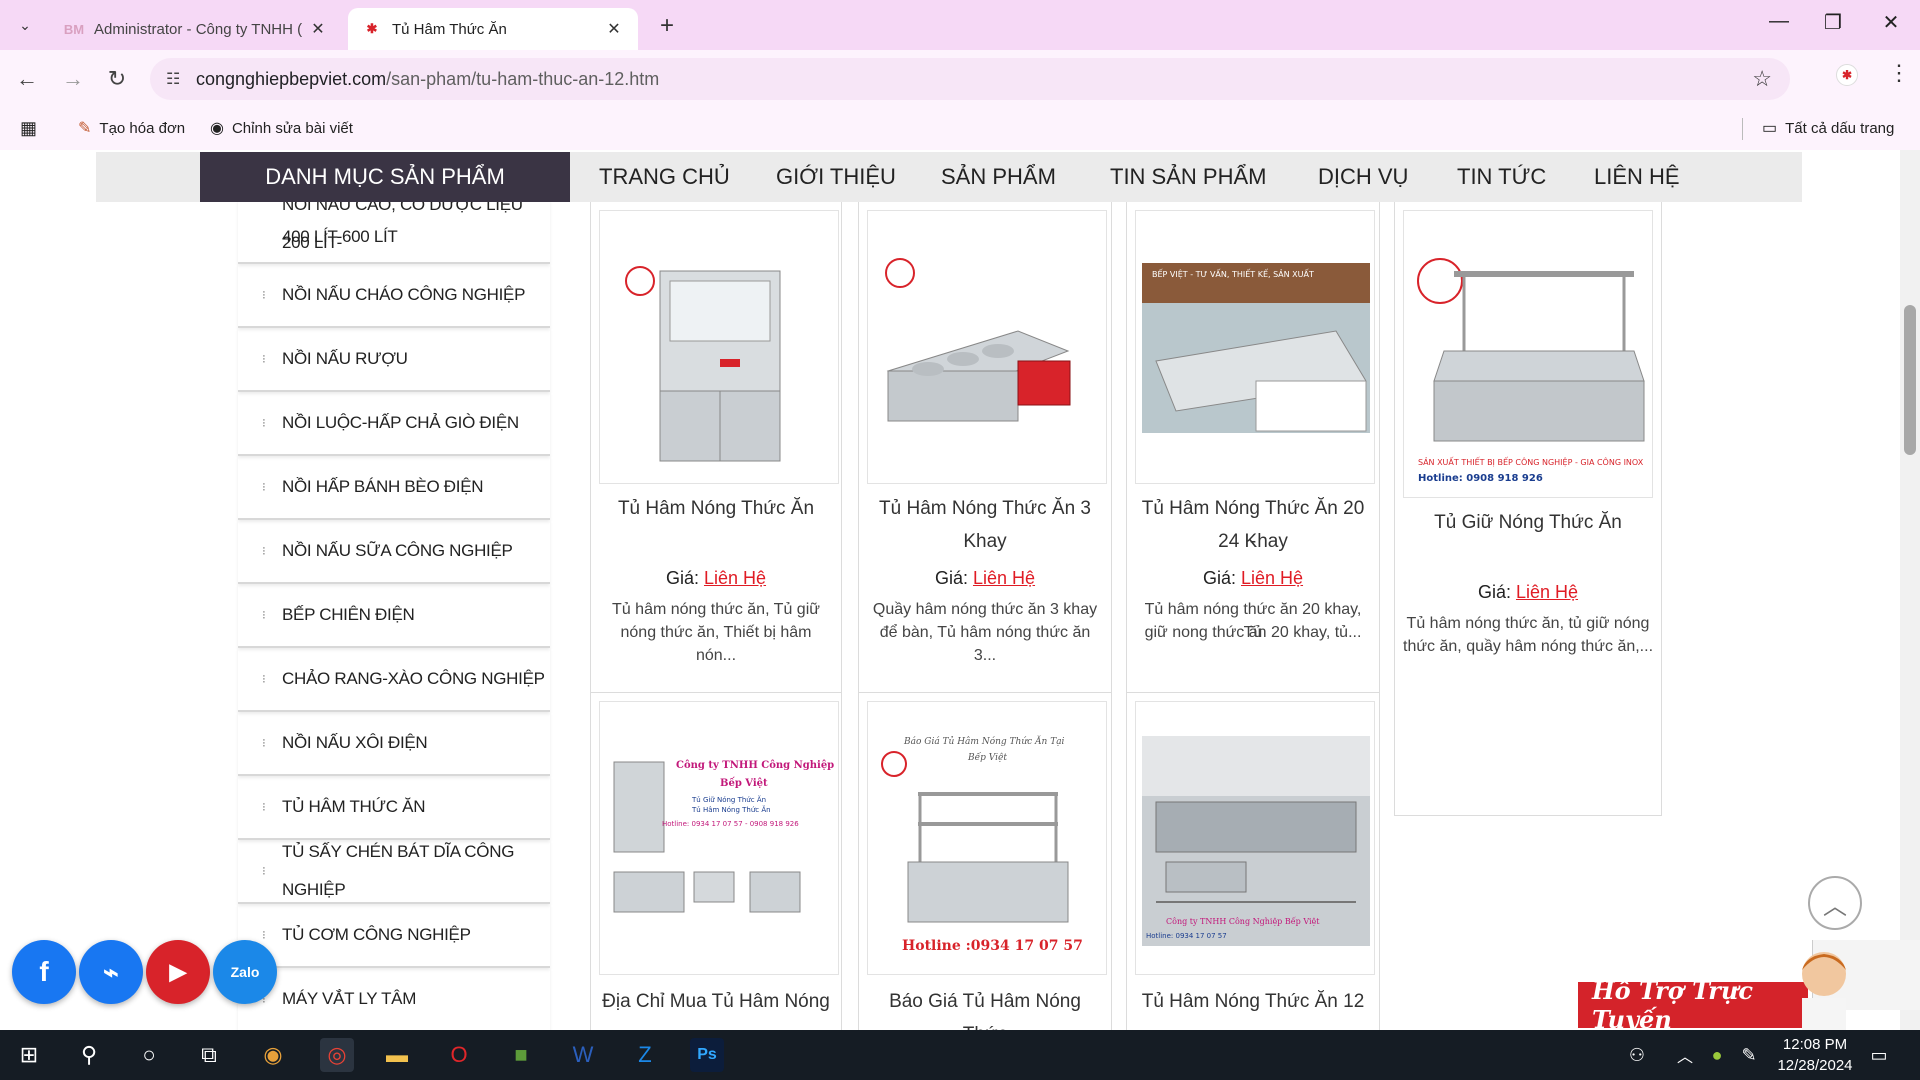 This screenshot has width=1920, height=1080. I want to click on sidebar-item: ⁝ NỒI LUỘC-HẤP CHẢ GIÒ ĐIỆN, so click(394, 424).